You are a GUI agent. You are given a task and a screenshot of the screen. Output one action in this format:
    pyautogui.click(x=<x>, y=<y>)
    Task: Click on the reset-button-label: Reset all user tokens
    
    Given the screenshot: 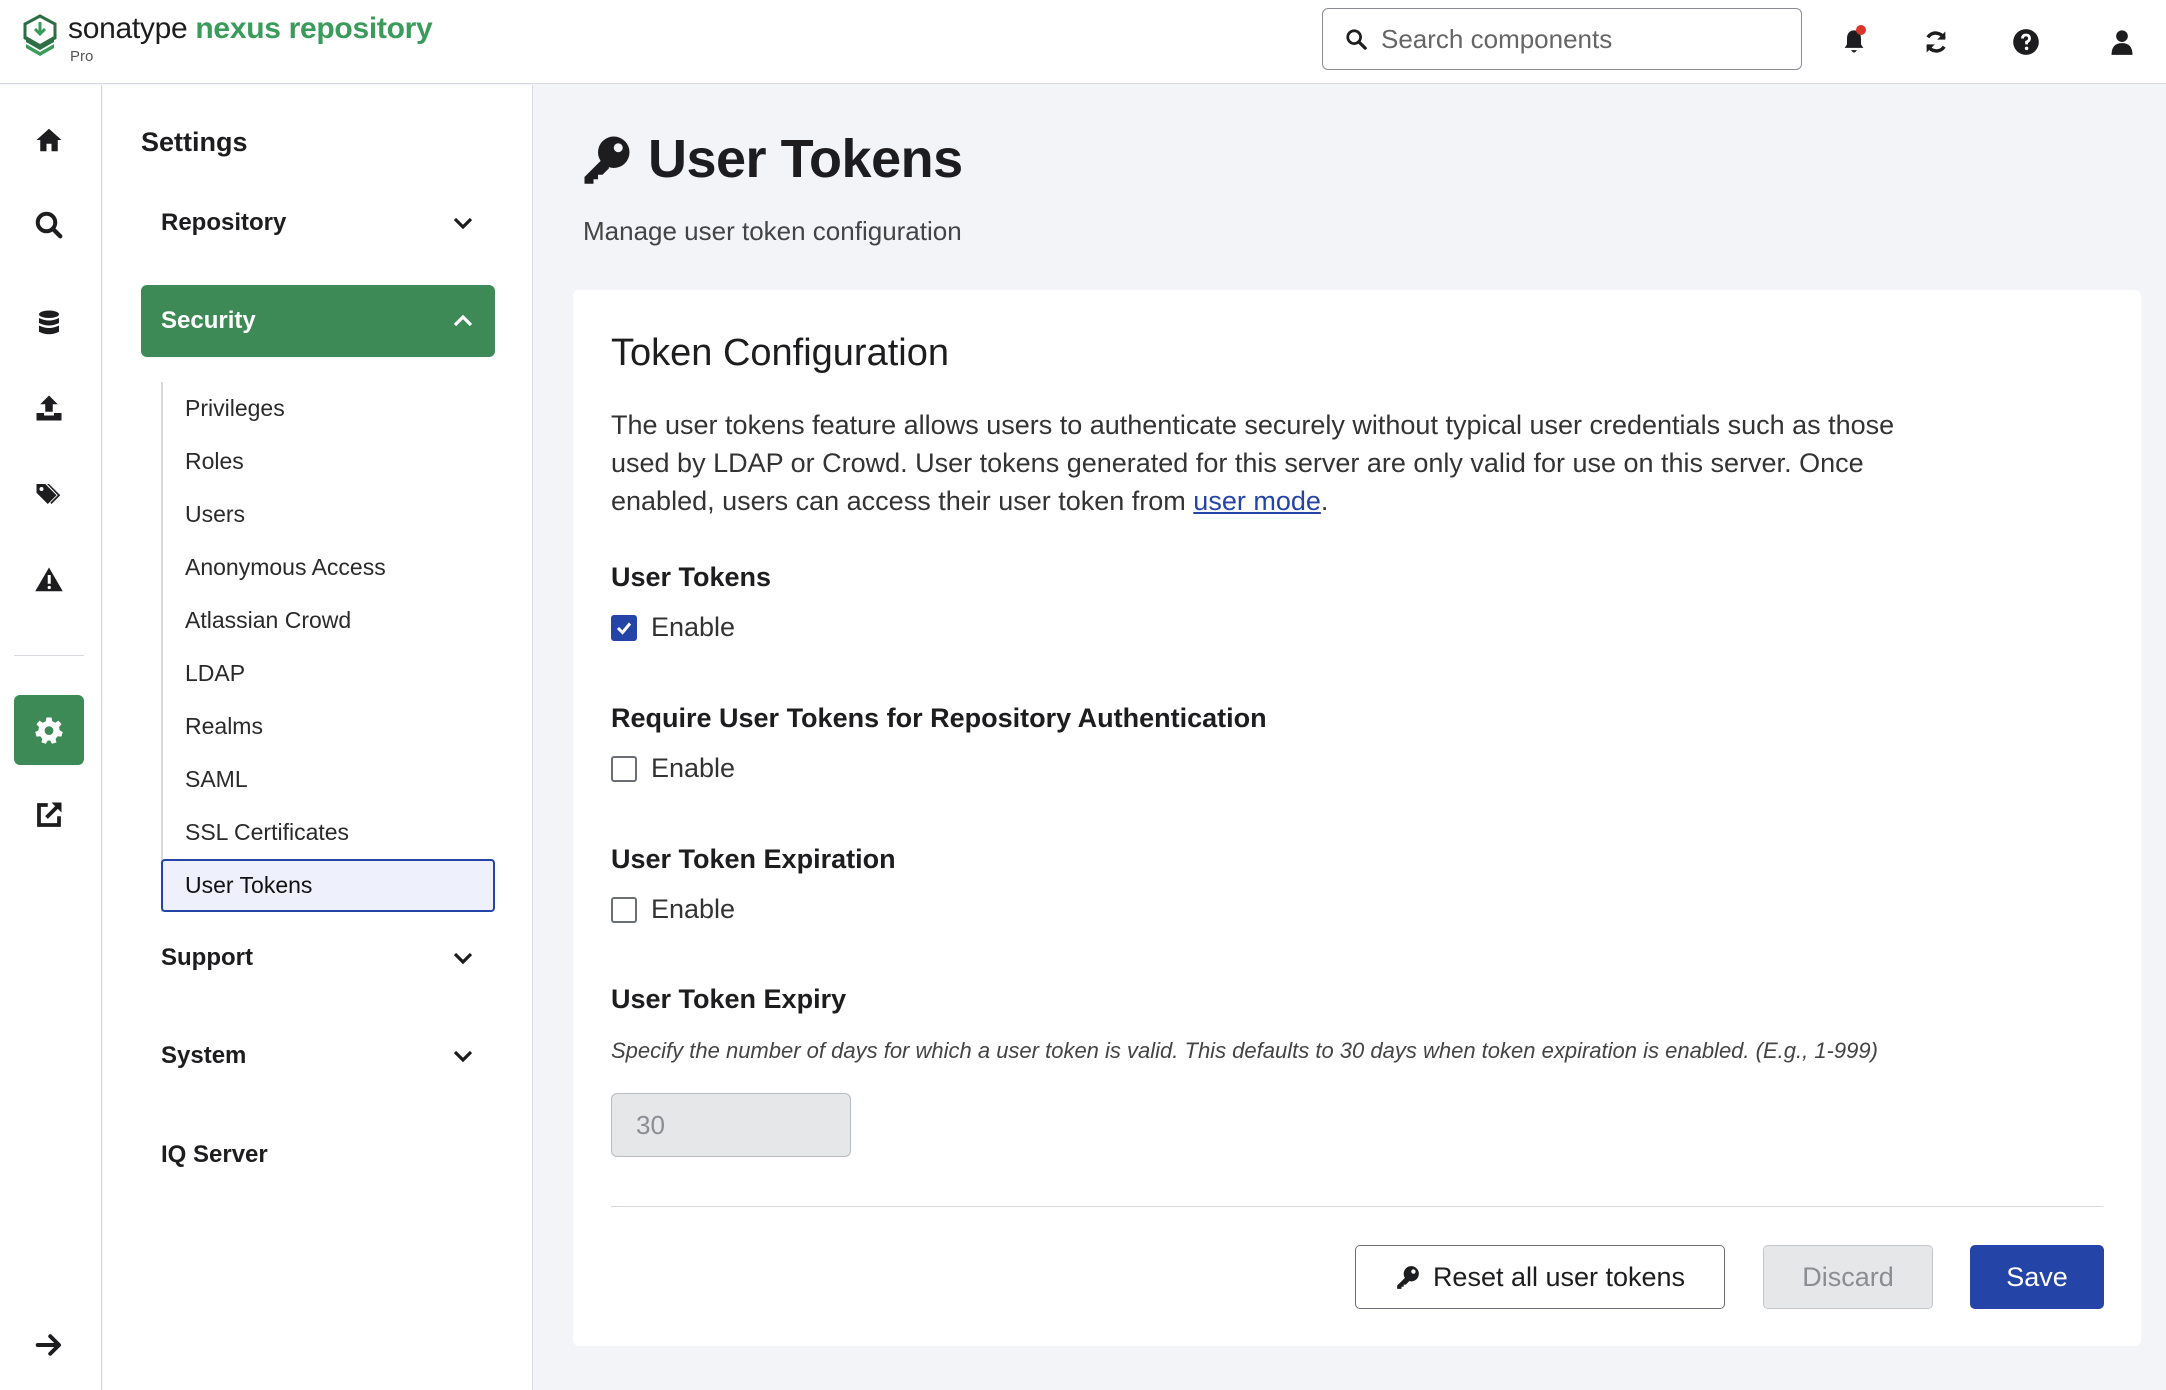 What is the action you would take?
    pyautogui.click(x=1559, y=1276)
    